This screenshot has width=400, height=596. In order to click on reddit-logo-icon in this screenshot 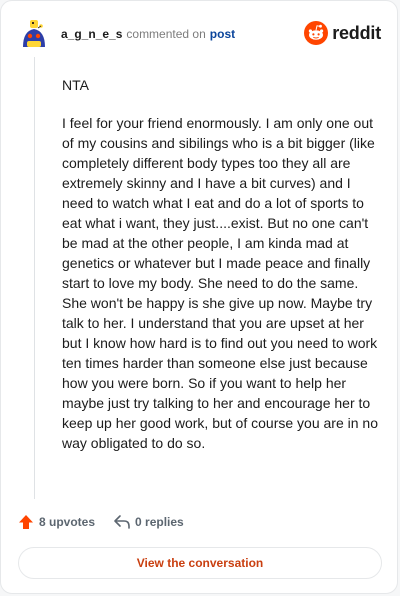, I will do `click(316, 33)`.